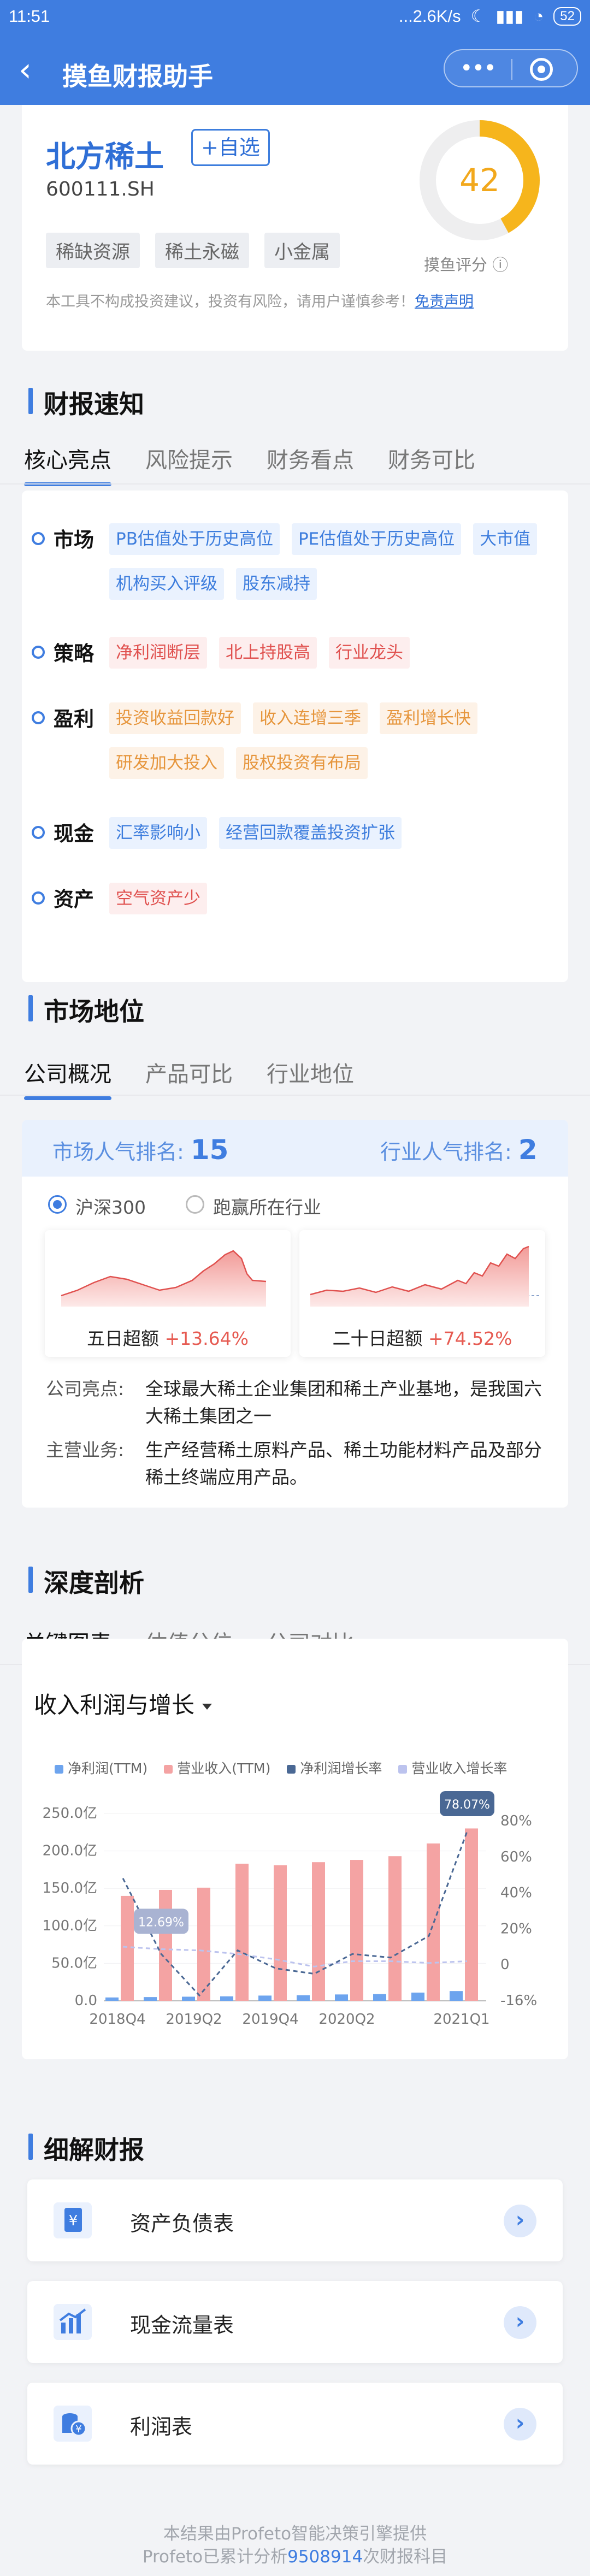  Describe the element at coordinates (538, 16) in the screenshot. I see `wifi-icon: ◔` at that location.